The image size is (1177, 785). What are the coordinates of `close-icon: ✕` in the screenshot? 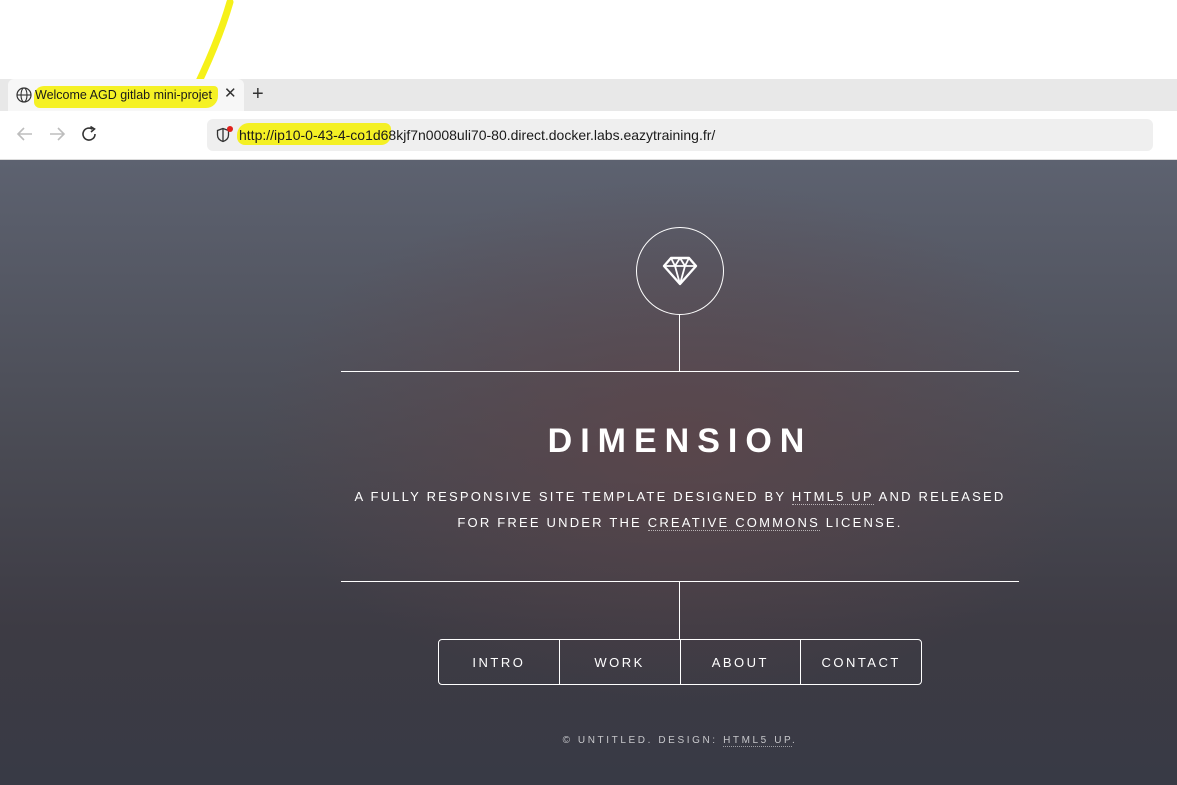 It's located at (230, 94).